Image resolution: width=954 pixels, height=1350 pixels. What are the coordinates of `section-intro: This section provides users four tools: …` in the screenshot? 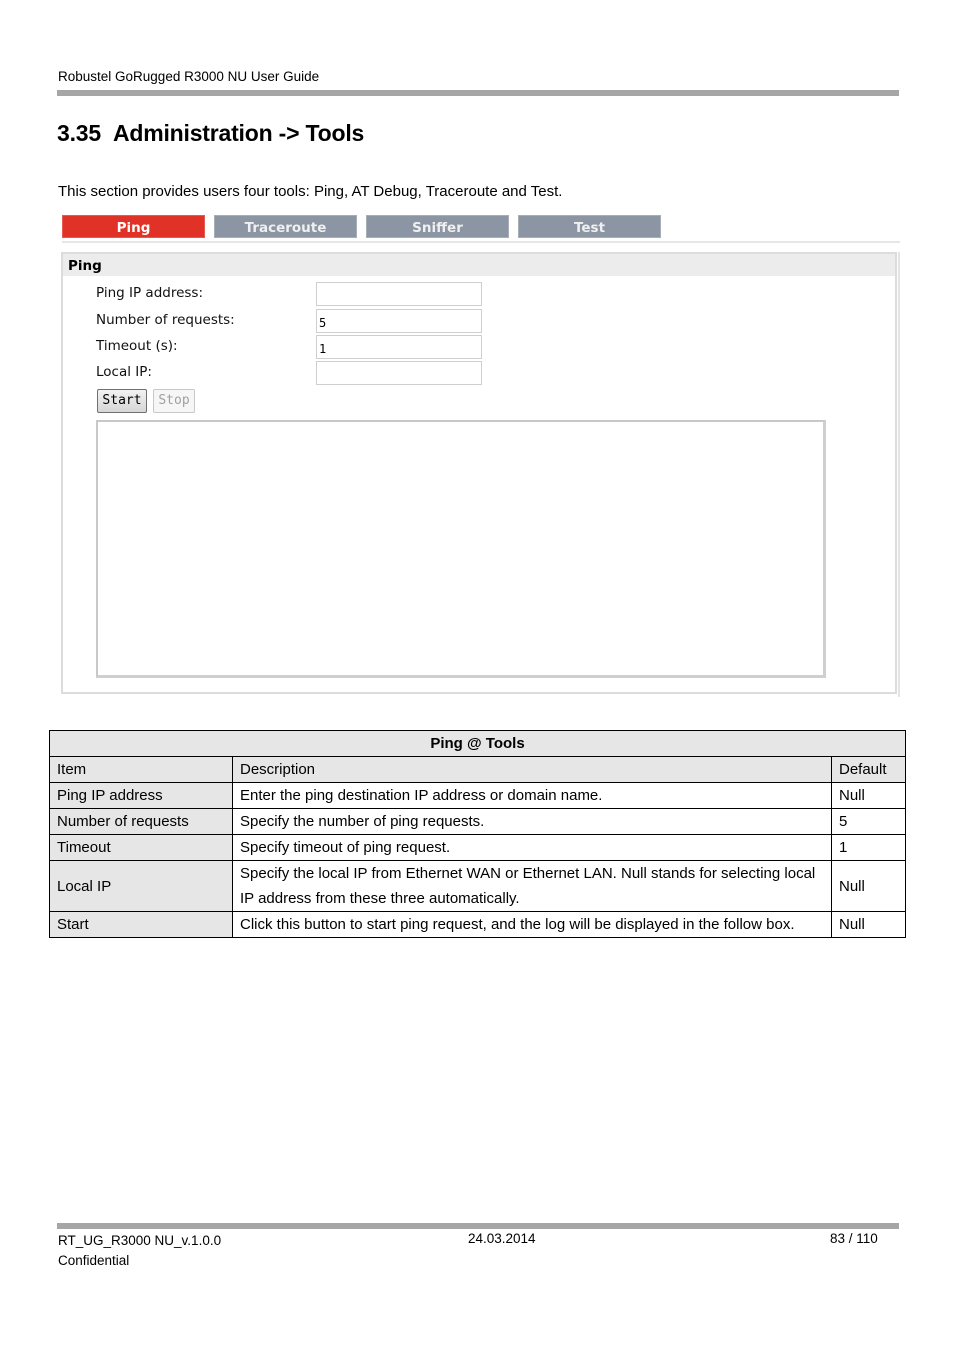 It's located at (310, 191).